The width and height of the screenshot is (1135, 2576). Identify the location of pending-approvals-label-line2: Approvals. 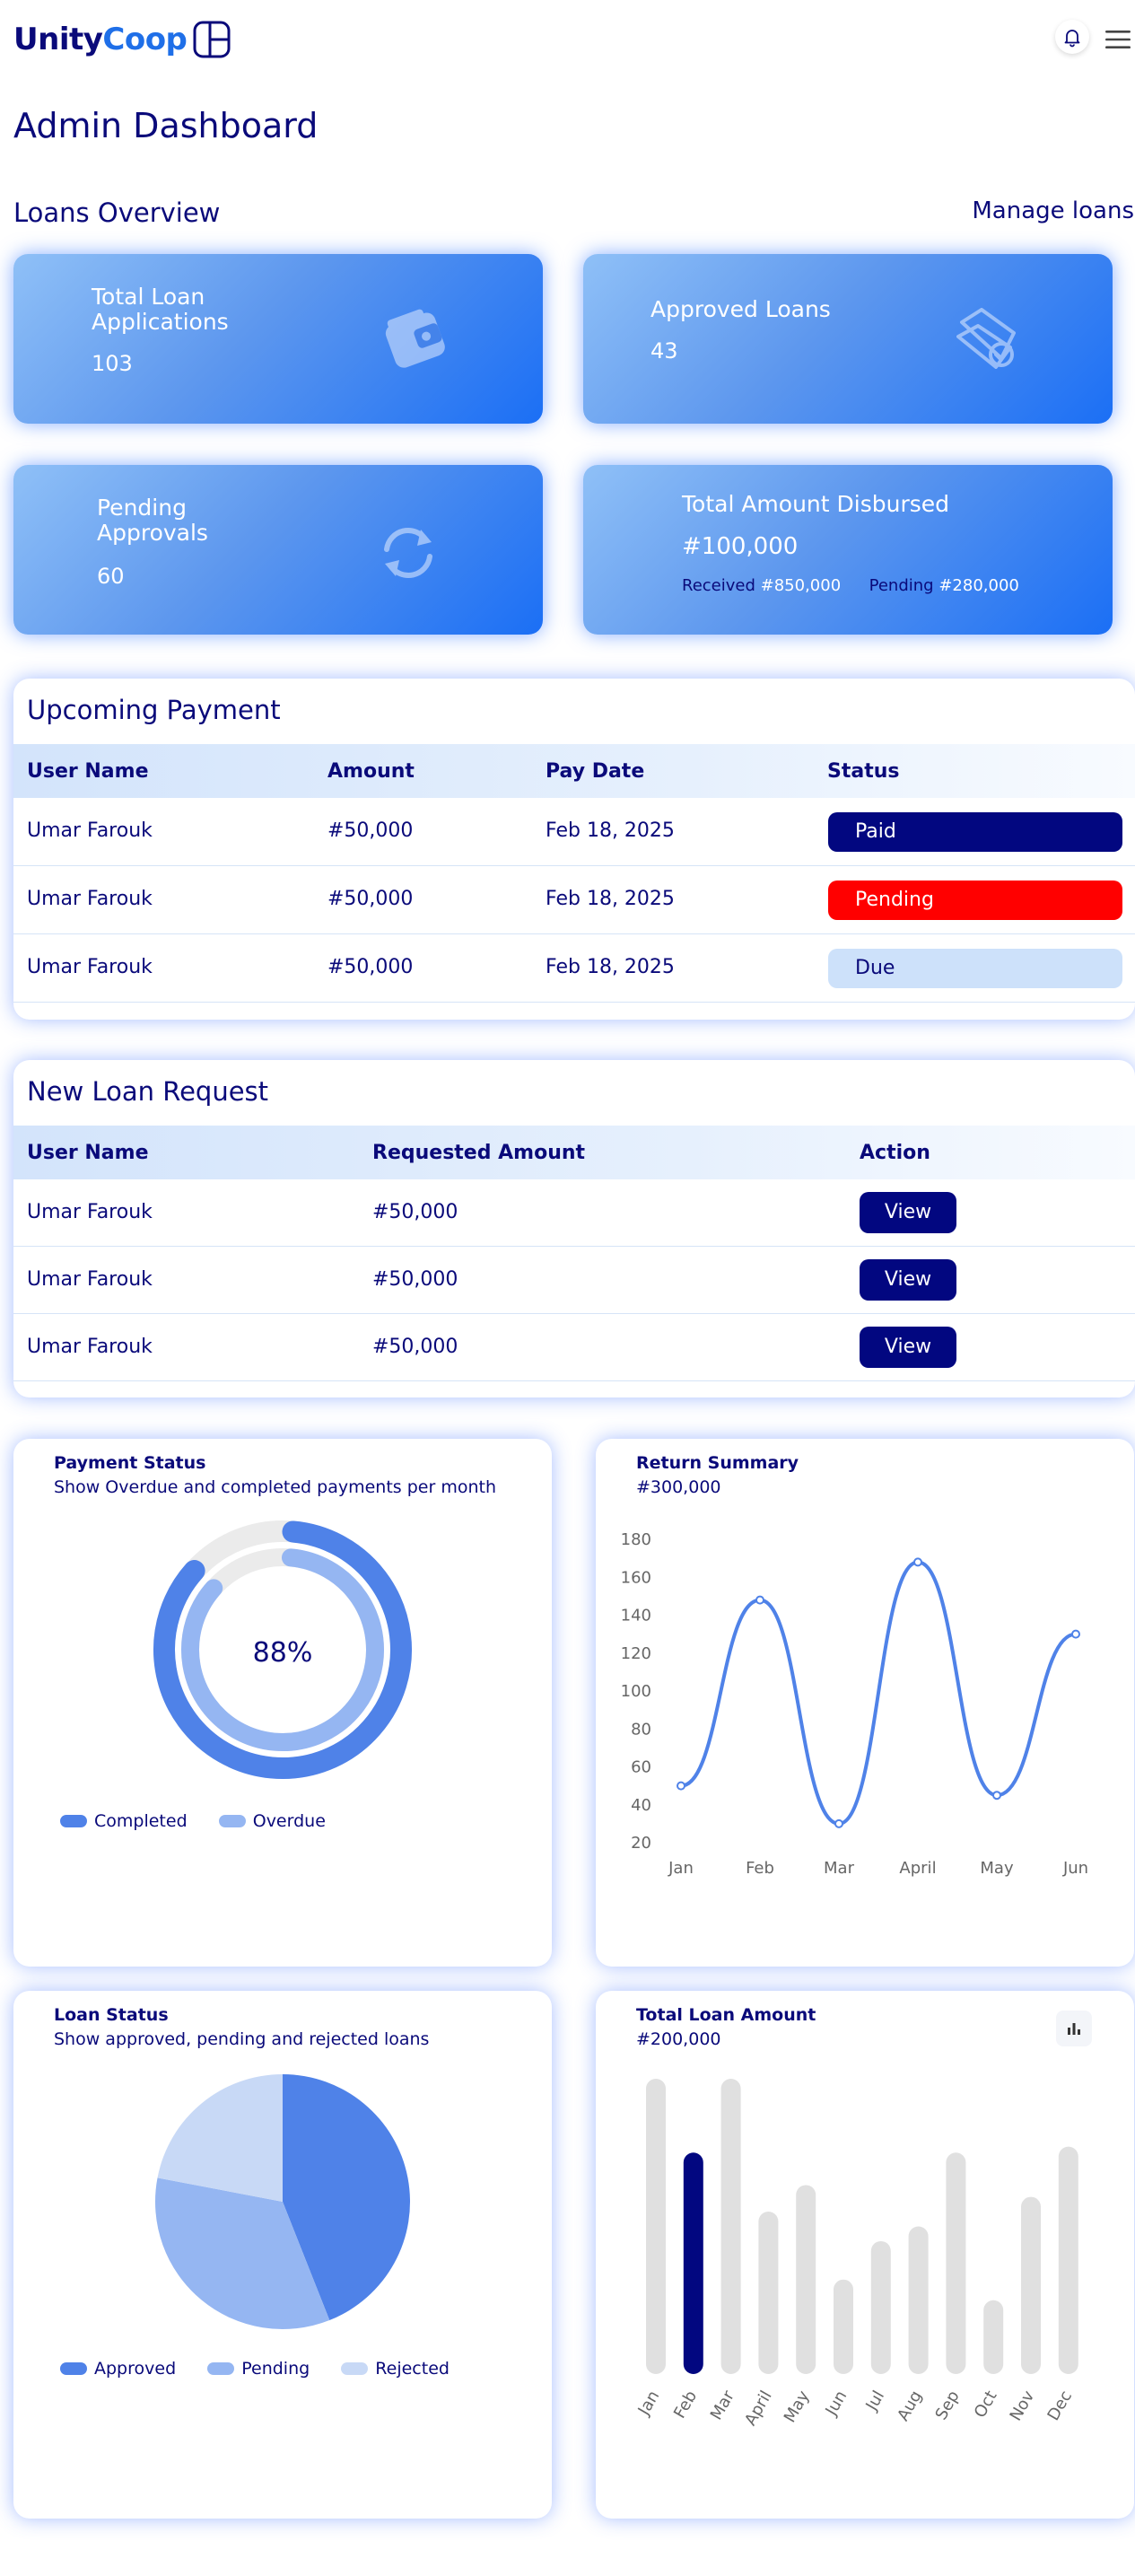
(152, 533).